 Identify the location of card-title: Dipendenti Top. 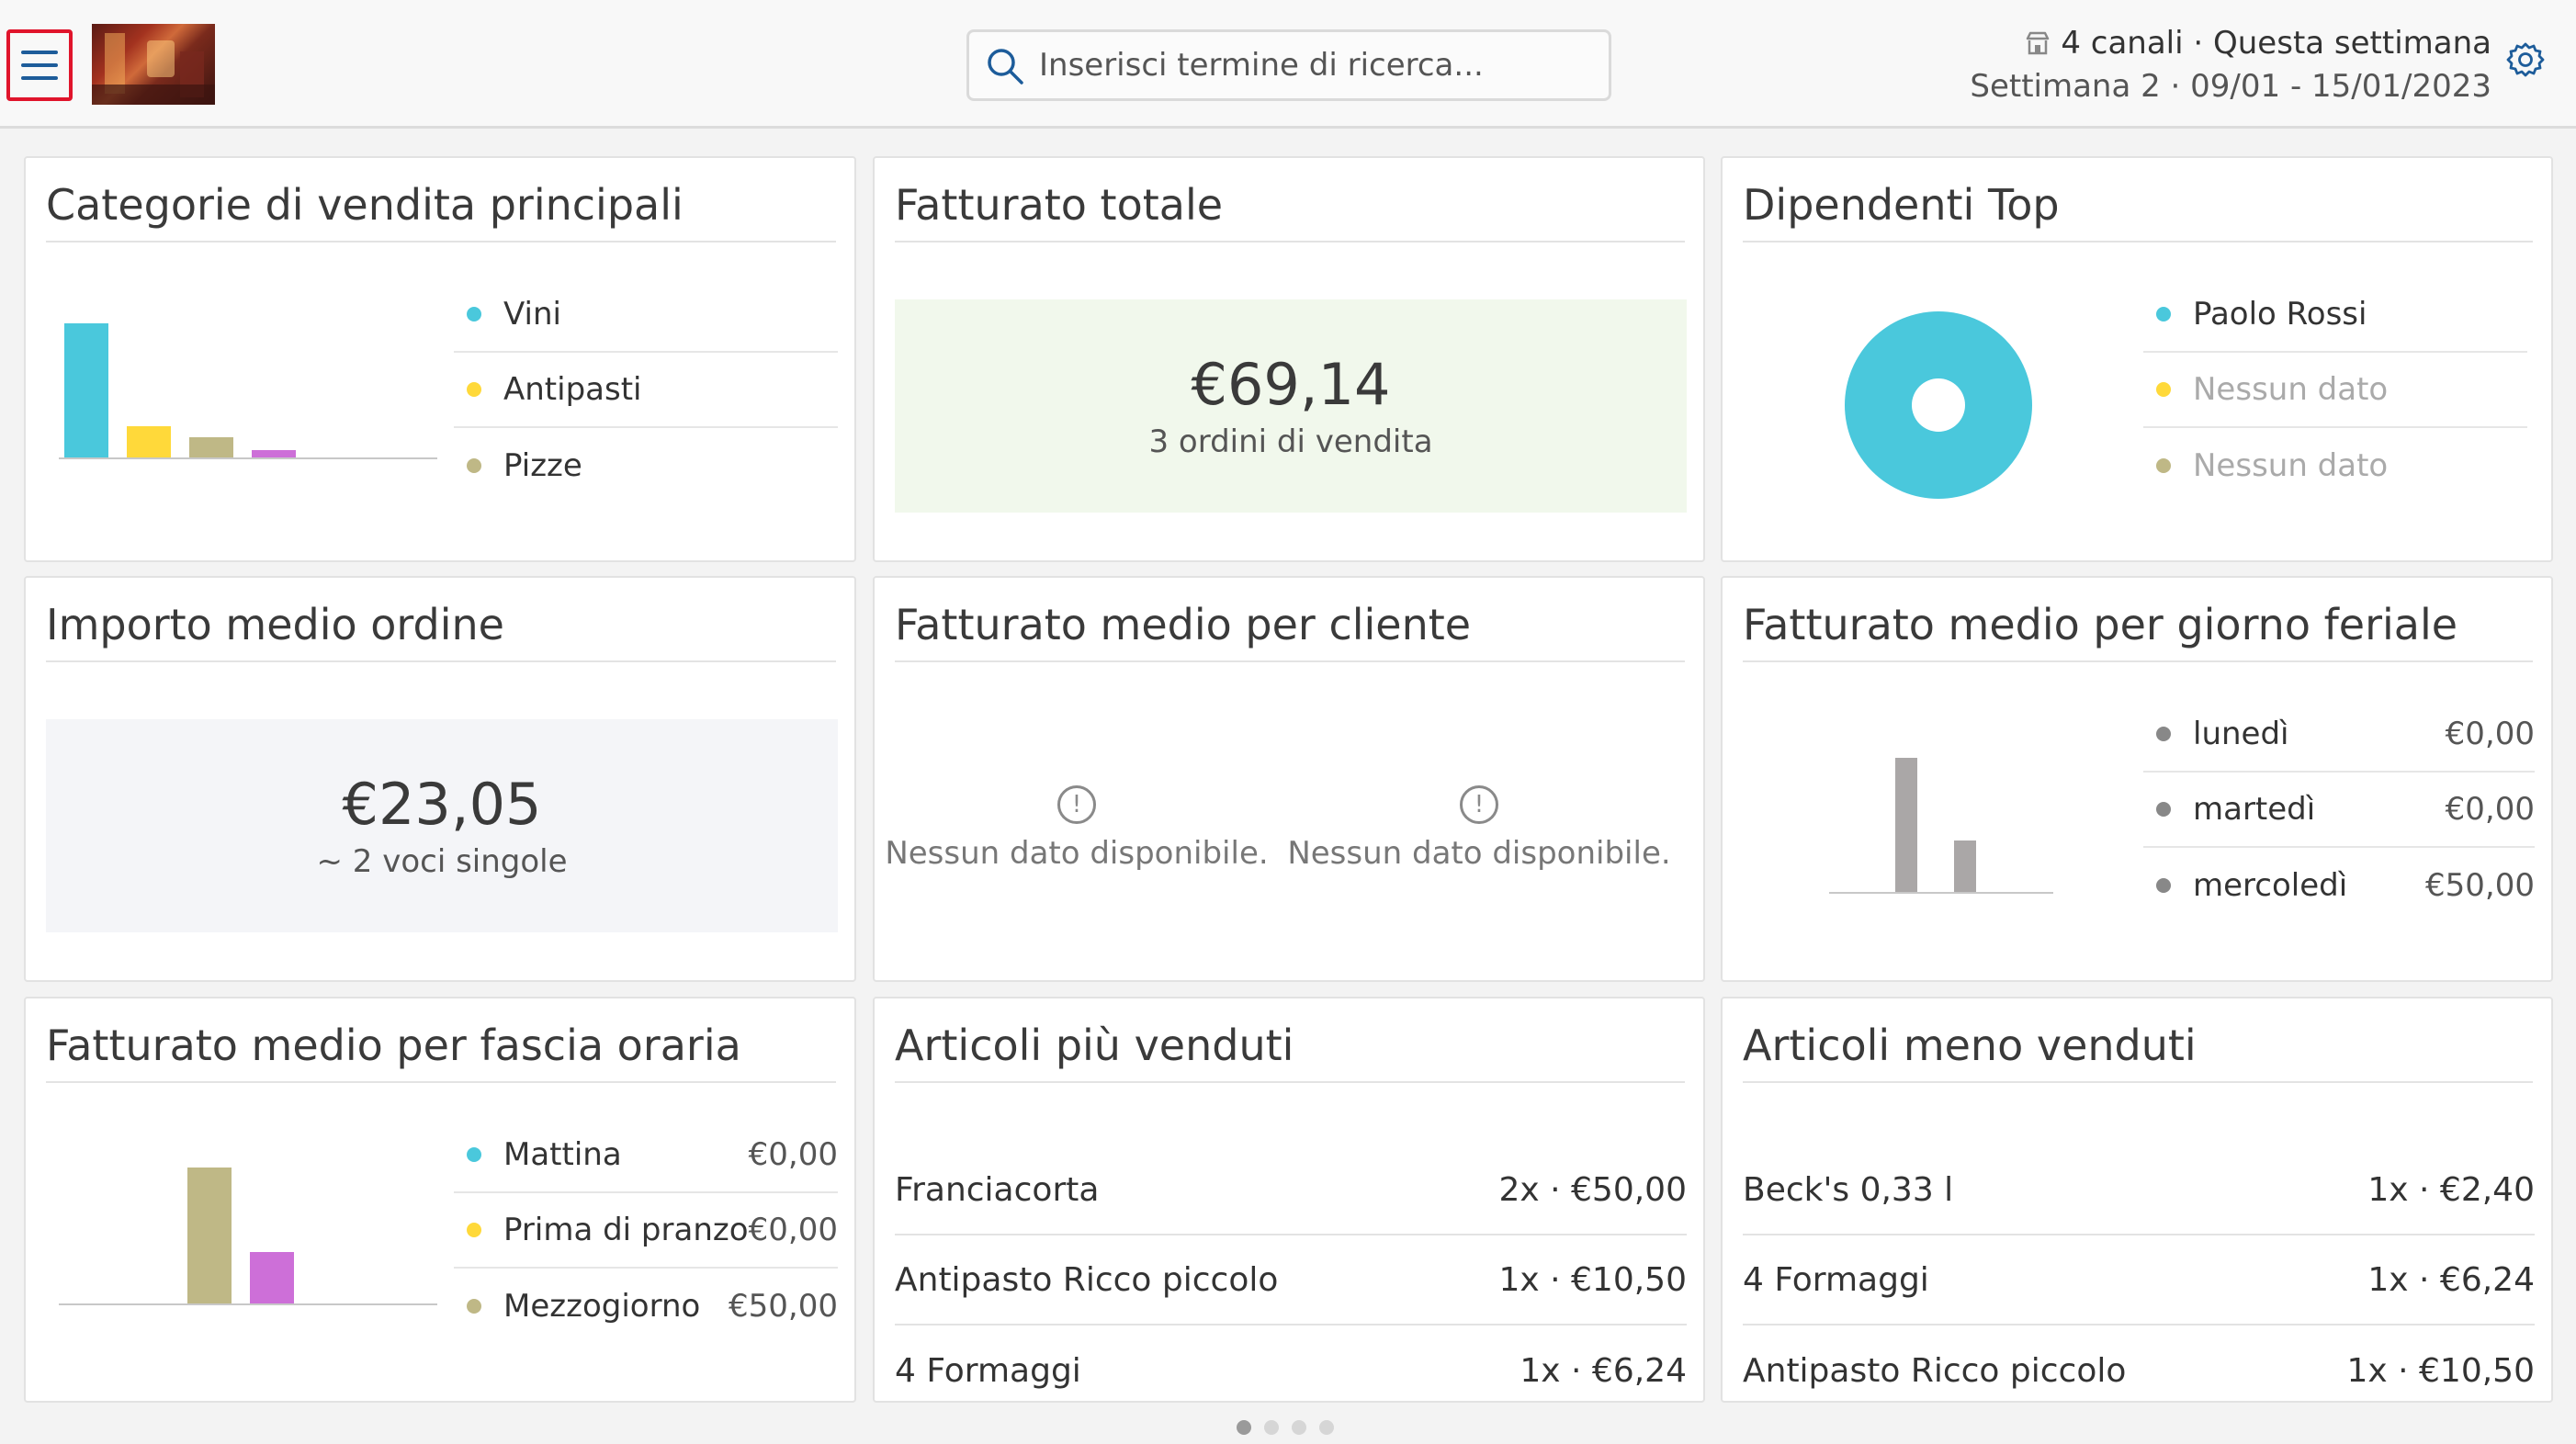
(2138, 209).